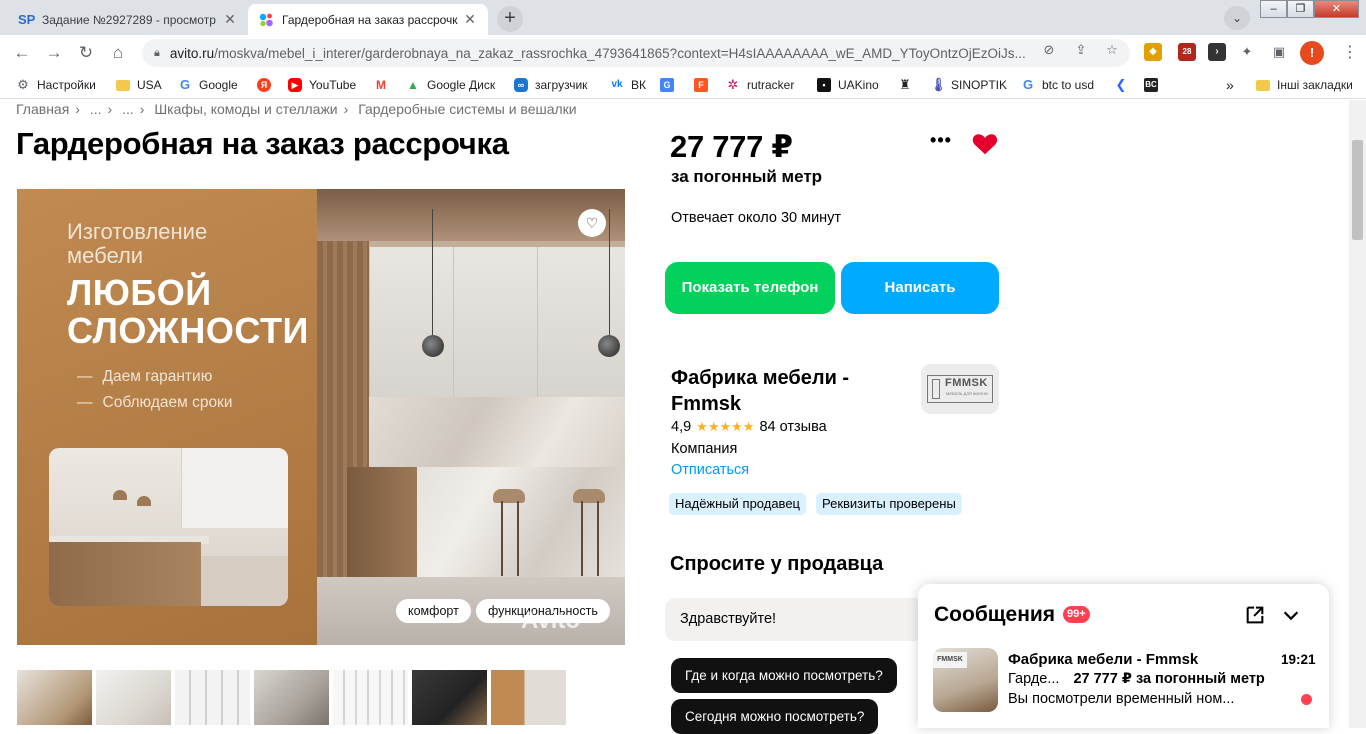 This screenshot has height=734, width=1366. Describe the element at coordinates (550, 85) in the screenshot. I see `bookmark-downloader: ∞ загрузчик` at that location.